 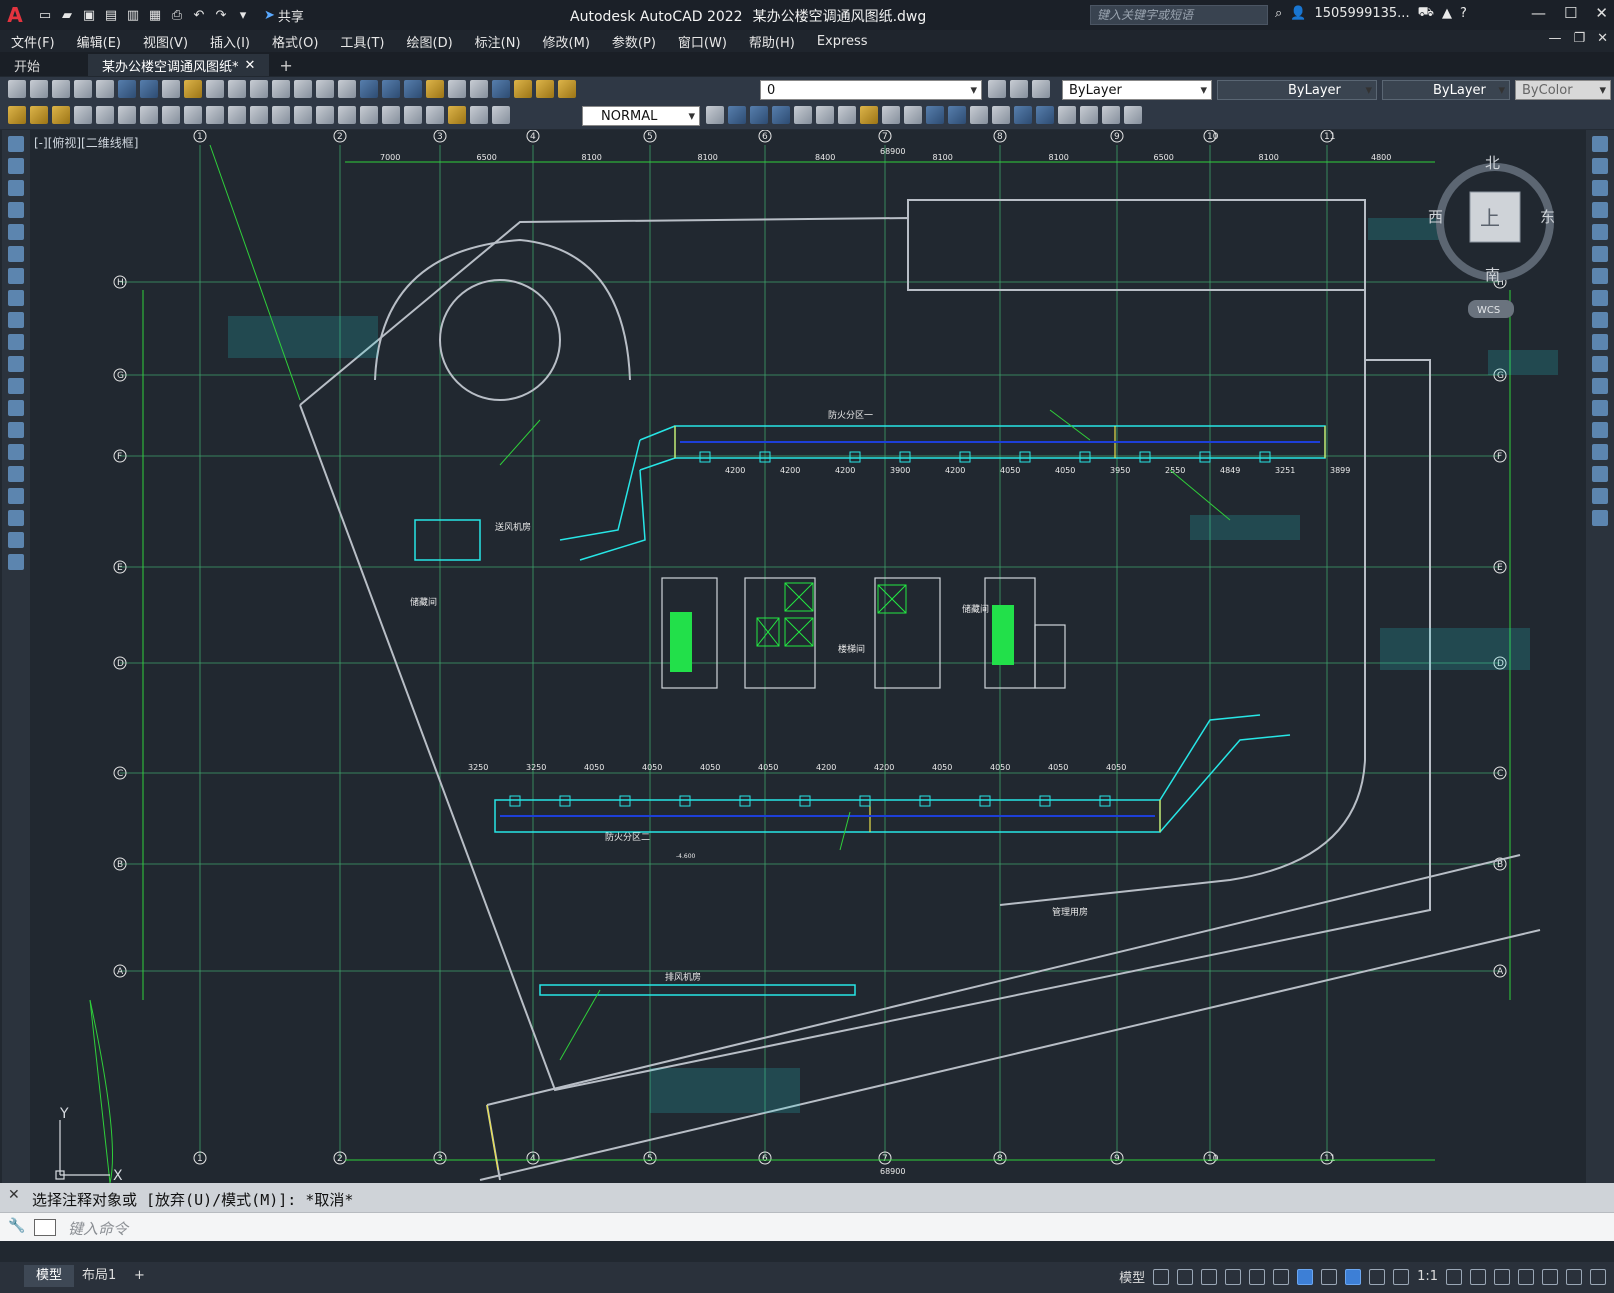 I want to click on viewcube: 上 北 南 东 西 WCS, so click(x=1491, y=236).